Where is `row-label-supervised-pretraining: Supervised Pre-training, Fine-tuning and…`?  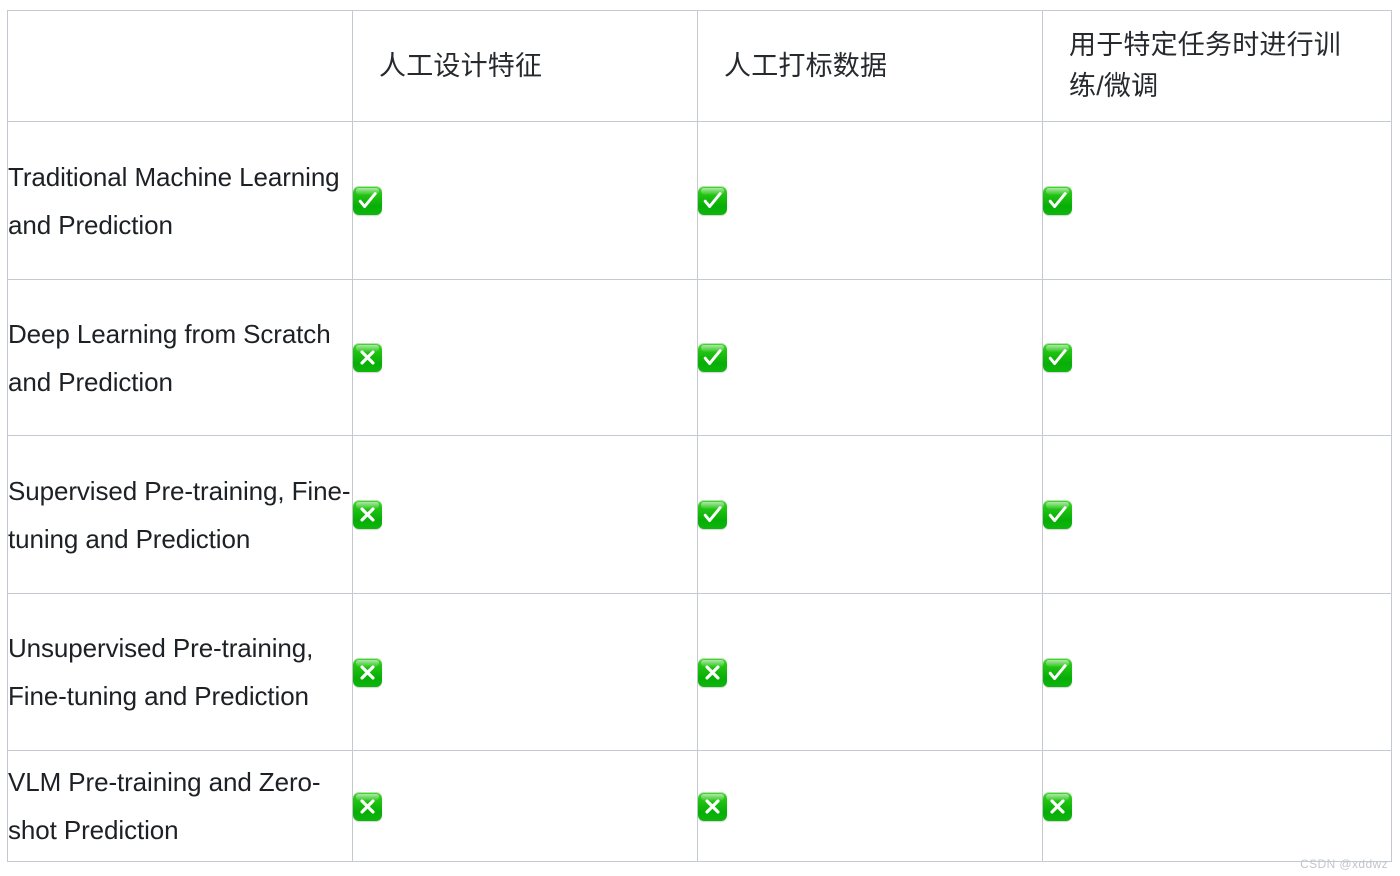
row-label-supervised-pretraining: Supervised Pre-training, Fine-tuning and… is located at coordinates (180, 514).